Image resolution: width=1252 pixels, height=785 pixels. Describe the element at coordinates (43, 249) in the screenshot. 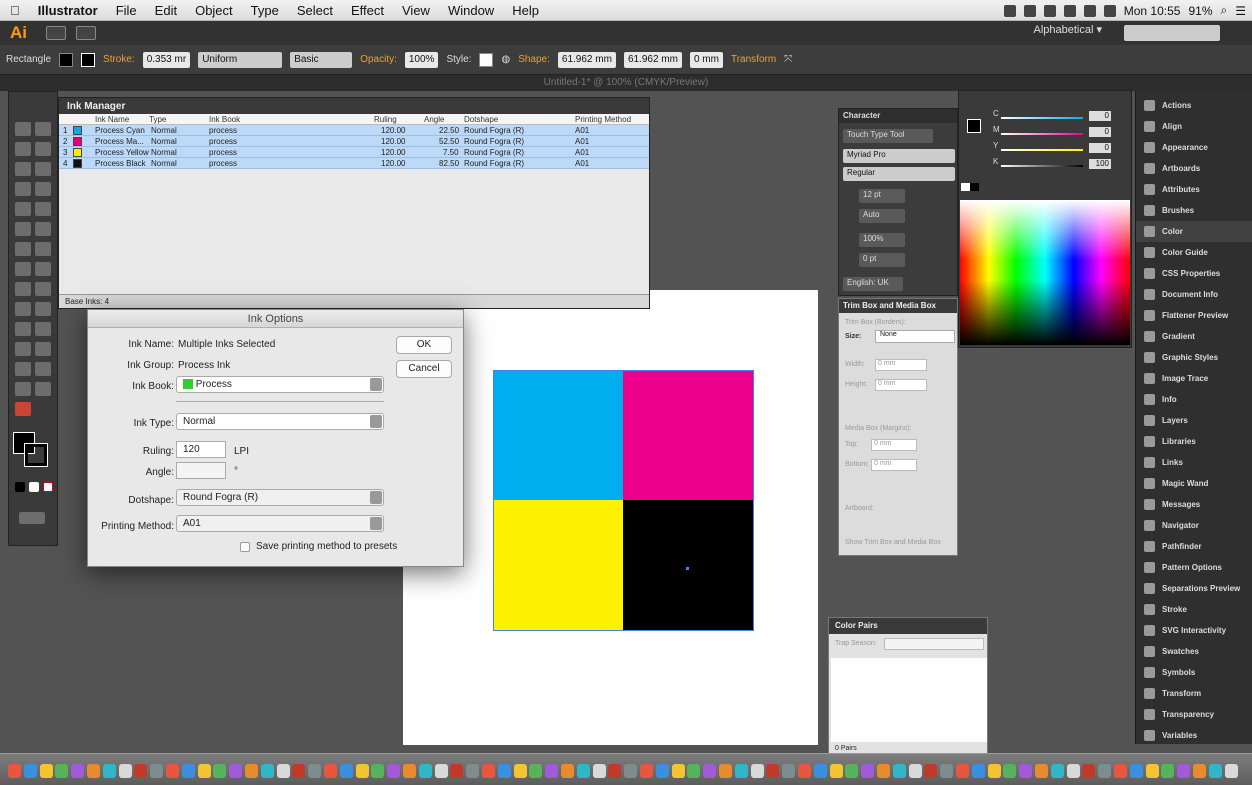

I see `scale-tool-icon` at that location.